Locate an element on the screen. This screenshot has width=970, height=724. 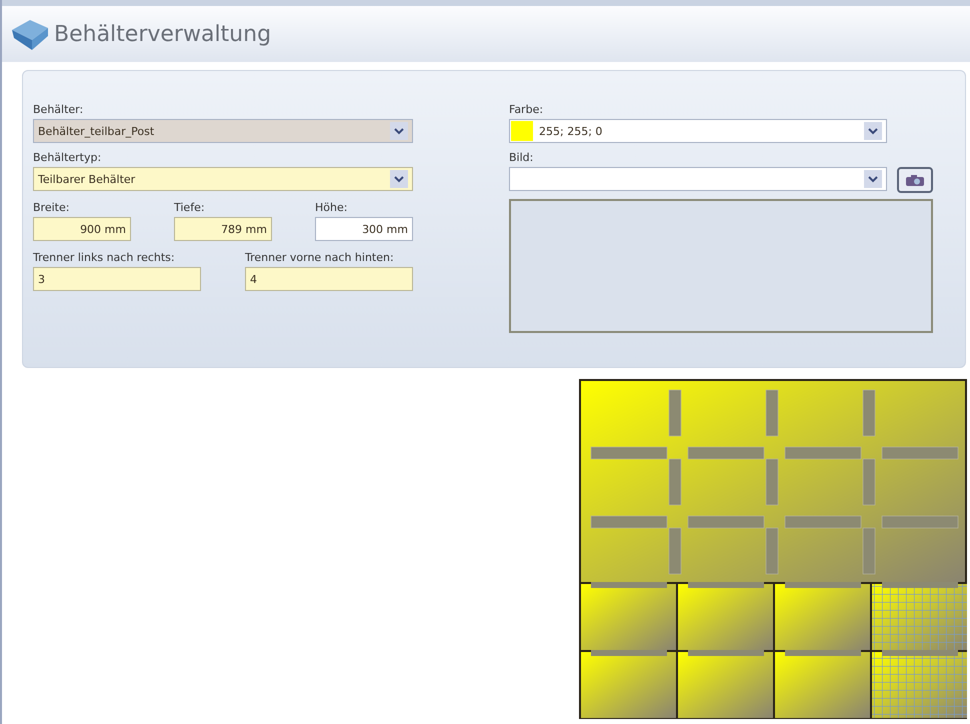
window-title: Behälterverwaltung is located at coordinates (163, 34).